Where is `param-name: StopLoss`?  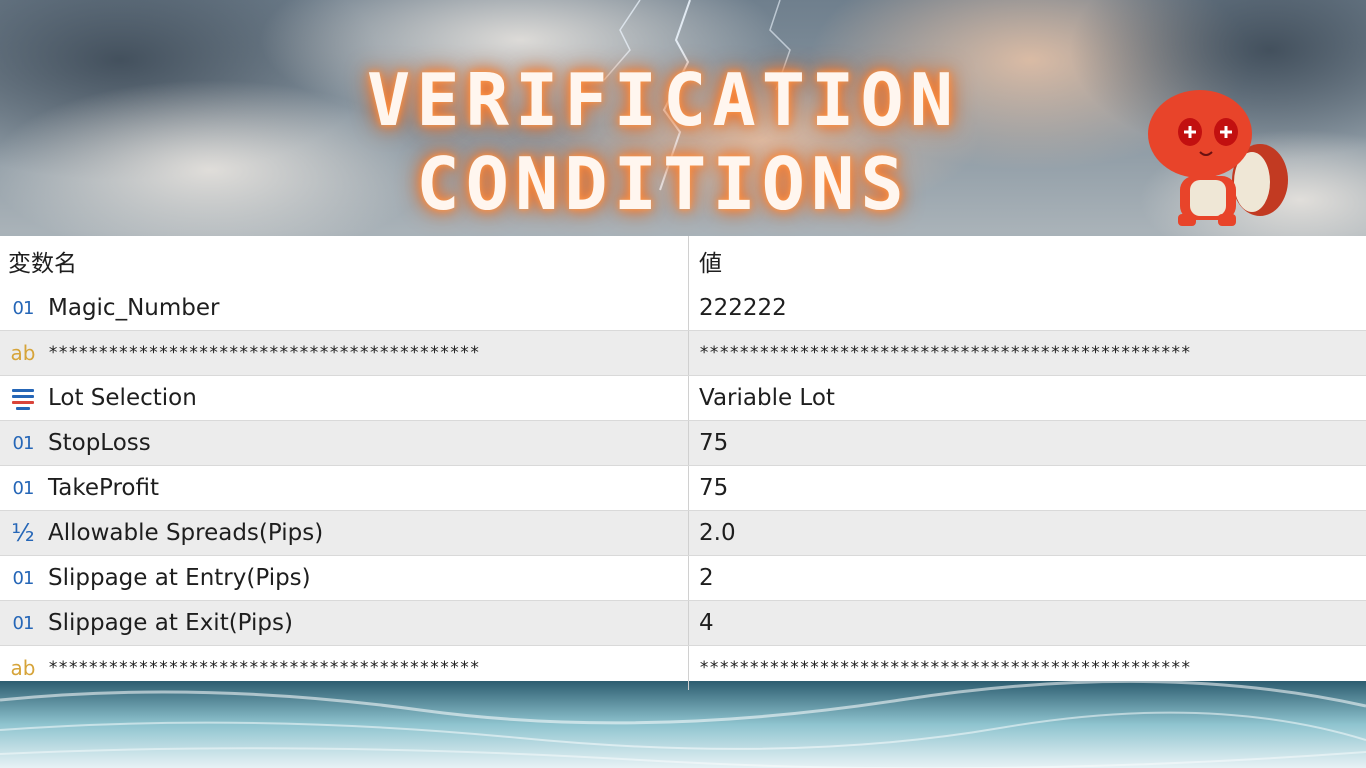 param-name: StopLoss is located at coordinates (99, 443).